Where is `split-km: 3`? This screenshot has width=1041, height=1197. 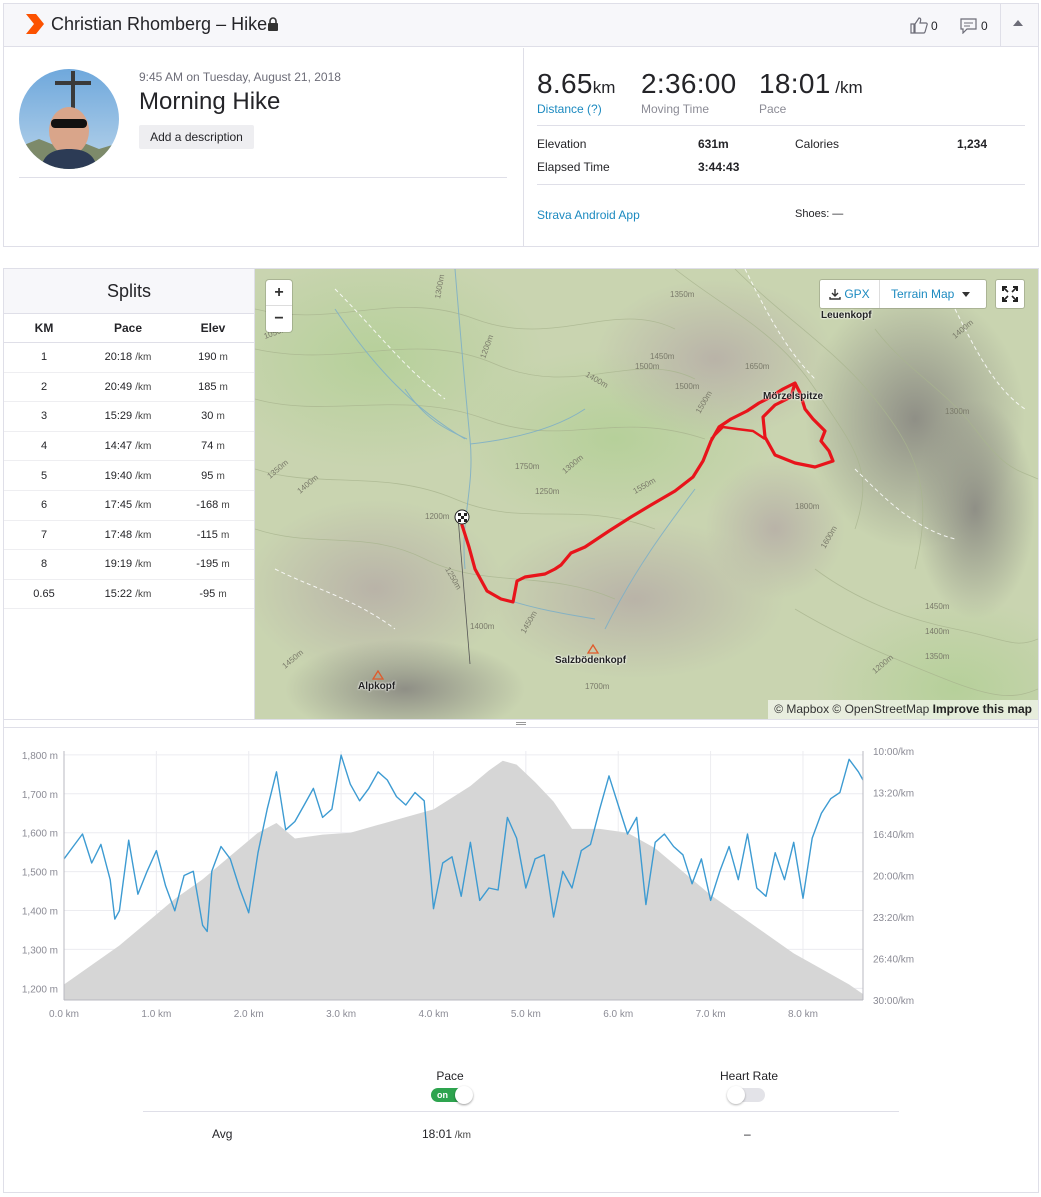 split-km: 3 is located at coordinates (44, 416).